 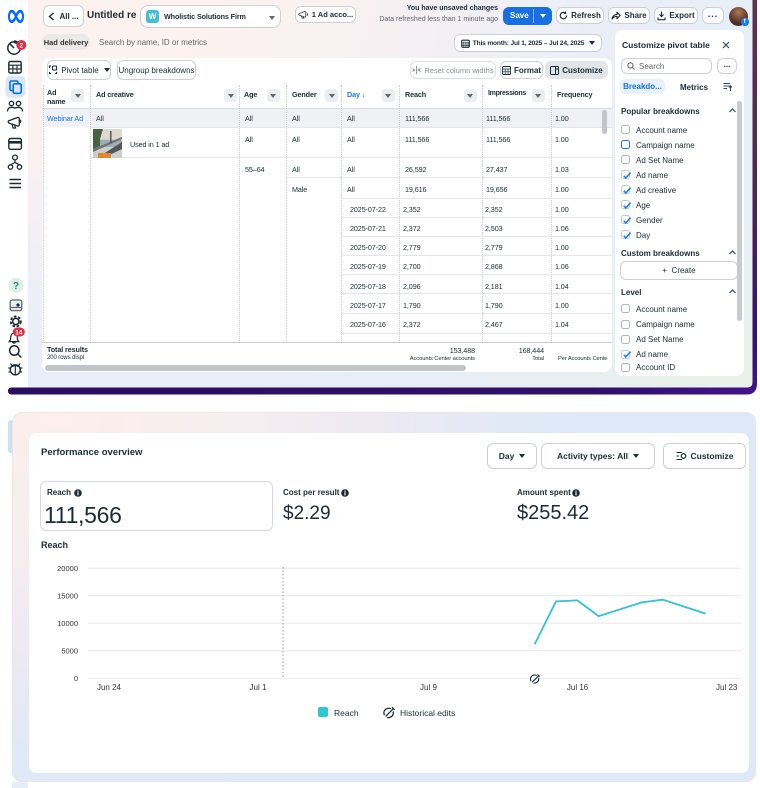 What do you see at coordinates (727, 687) in the screenshot?
I see `svg-text: Jul 23` at bounding box center [727, 687].